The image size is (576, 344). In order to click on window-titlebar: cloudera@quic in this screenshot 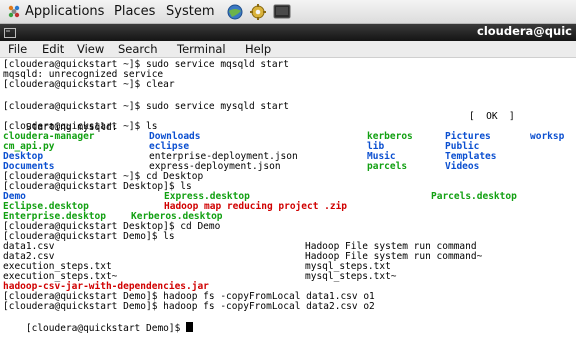, I will do `click(288, 32)`.